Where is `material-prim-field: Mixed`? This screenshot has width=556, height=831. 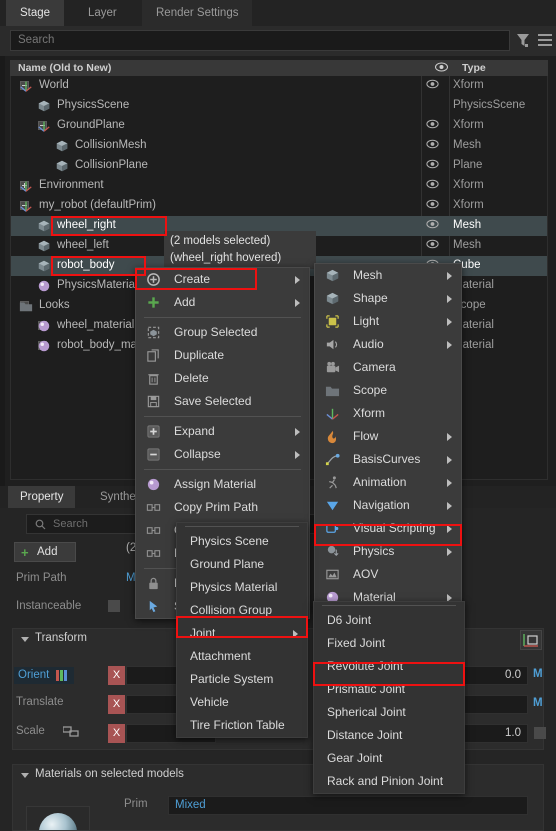 material-prim-field: Mixed is located at coordinates (348, 805).